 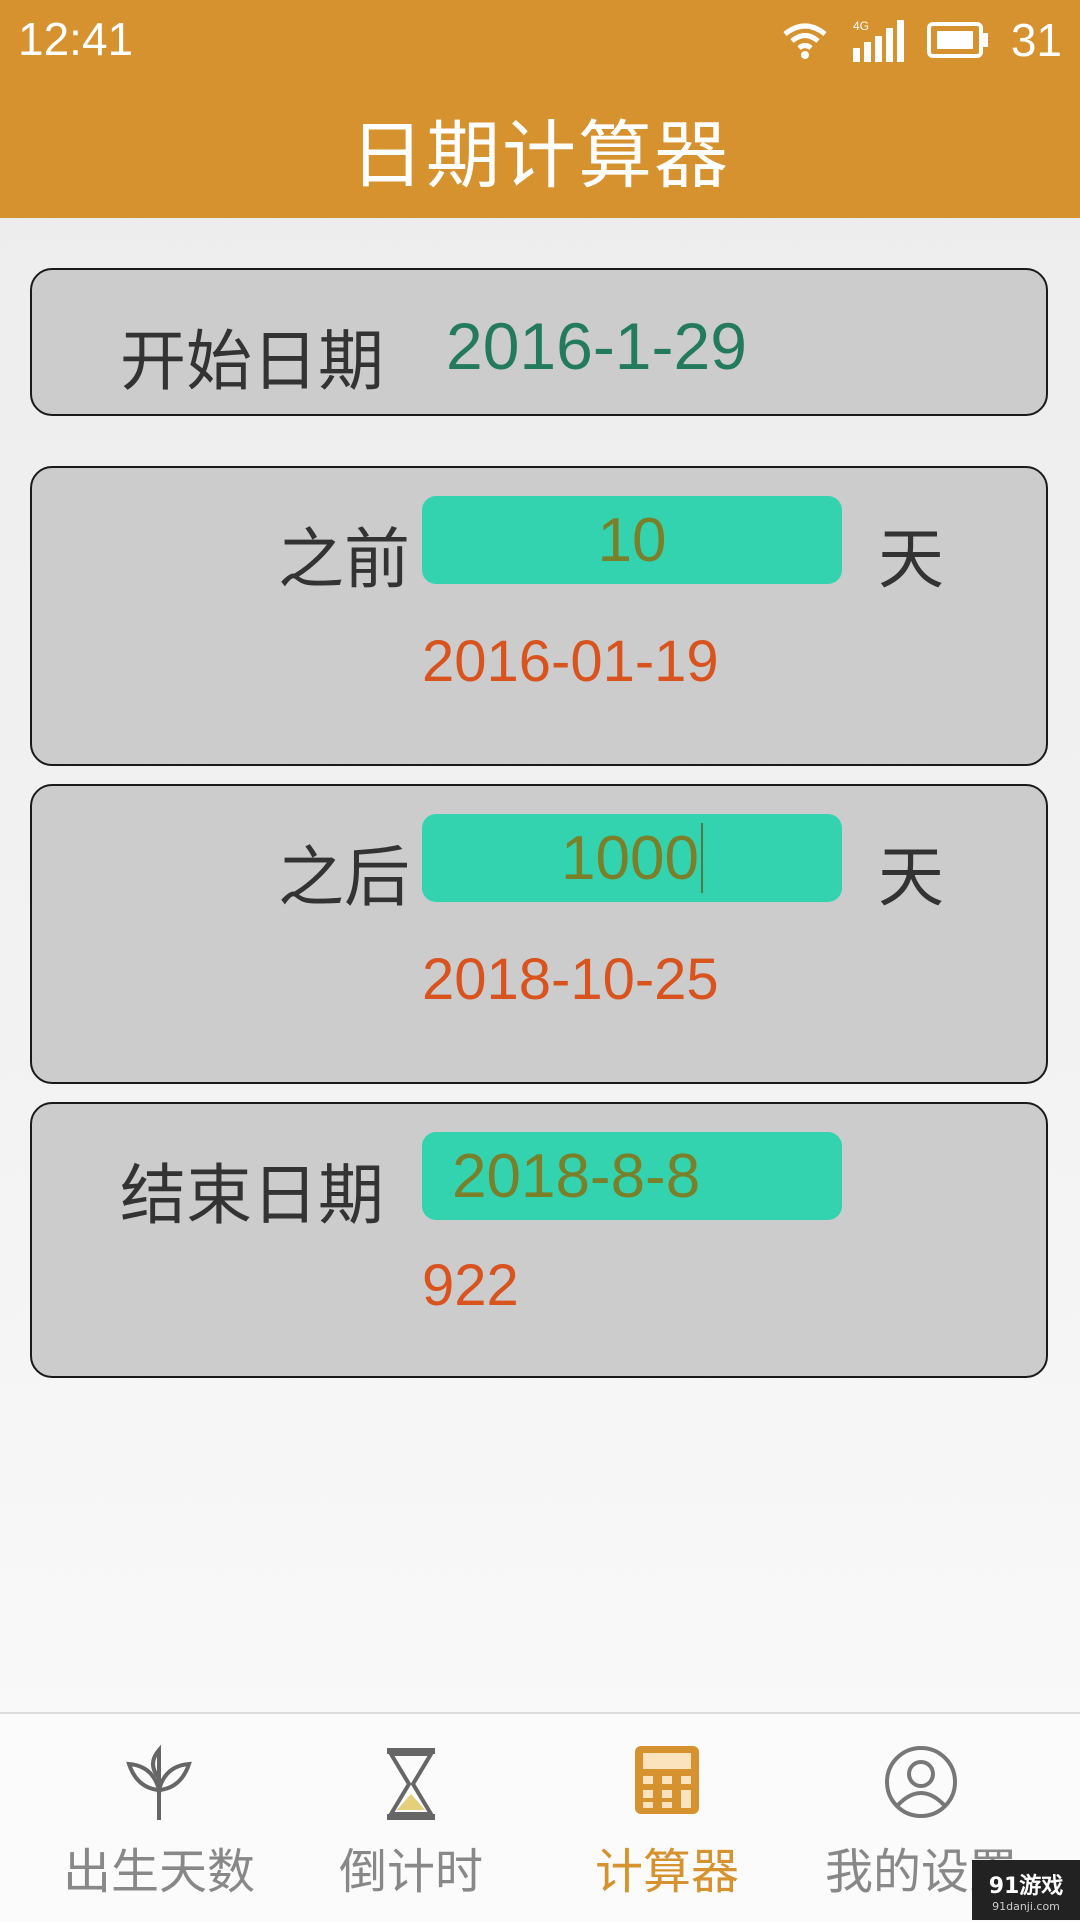 What do you see at coordinates (805, 41) in the screenshot?
I see `wifi-icon` at bounding box center [805, 41].